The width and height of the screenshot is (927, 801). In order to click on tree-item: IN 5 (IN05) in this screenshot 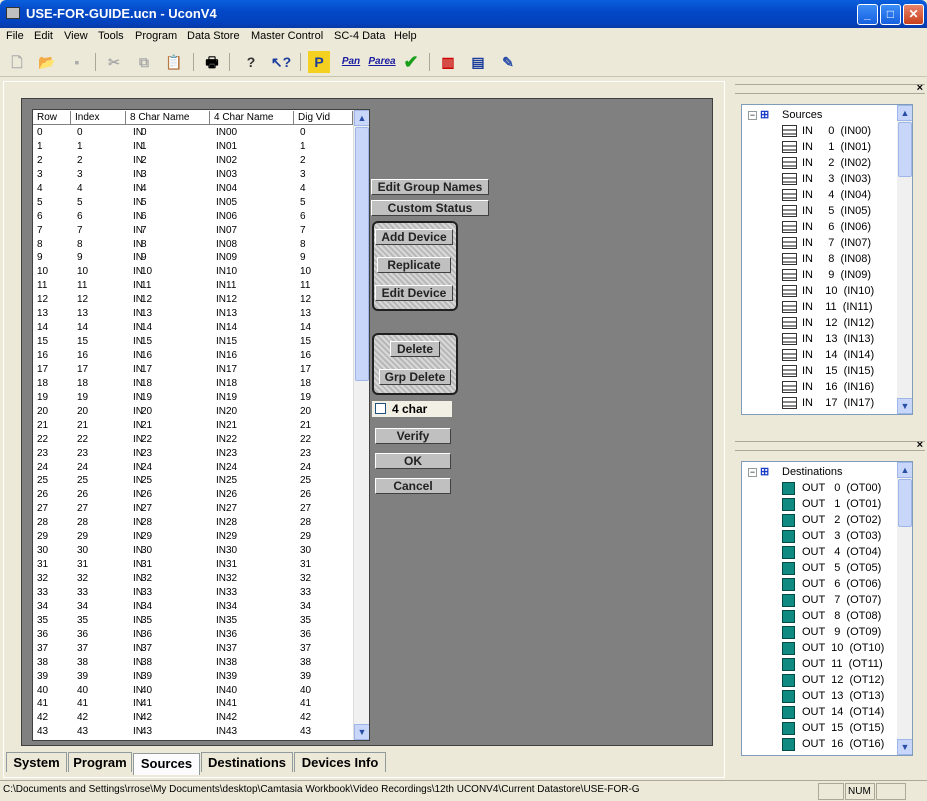, I will do `click(836, 211)`.